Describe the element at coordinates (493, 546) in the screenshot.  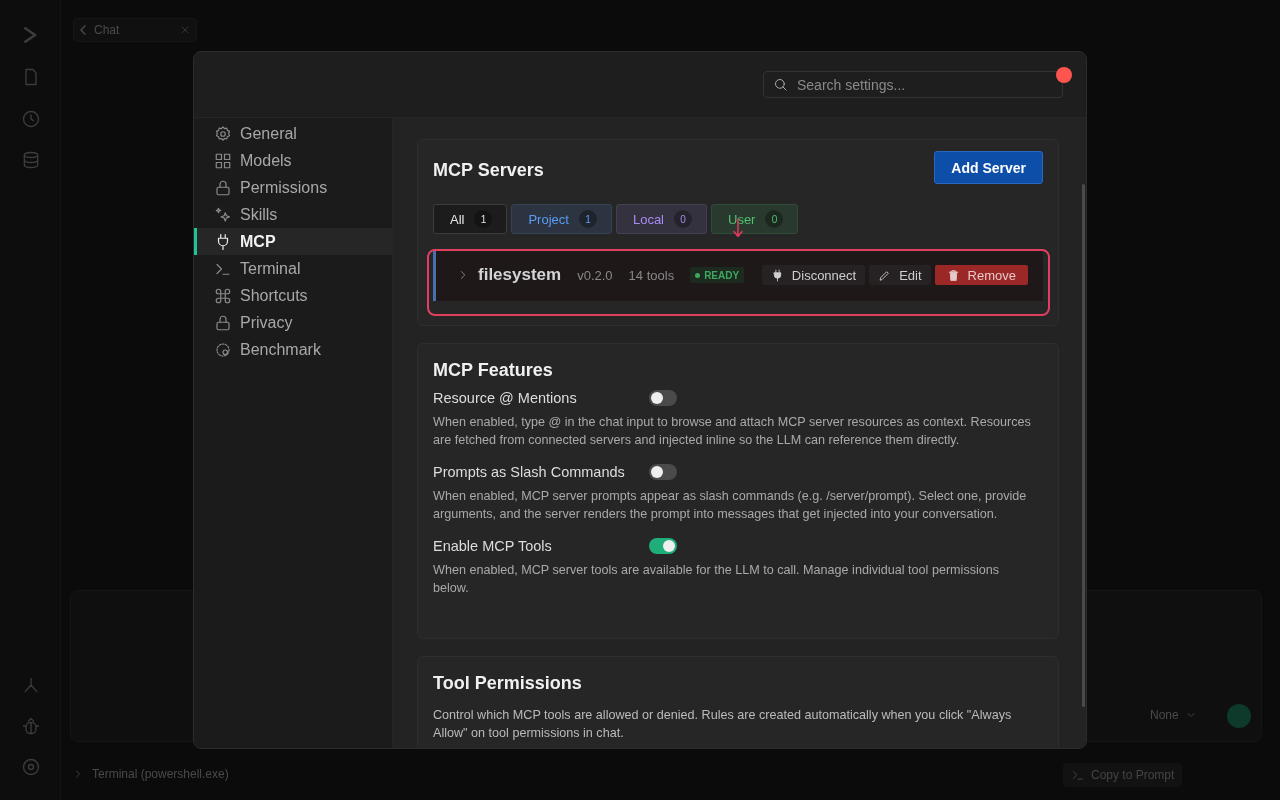
I see `setting-label: Enable MCP Tools` at that location.